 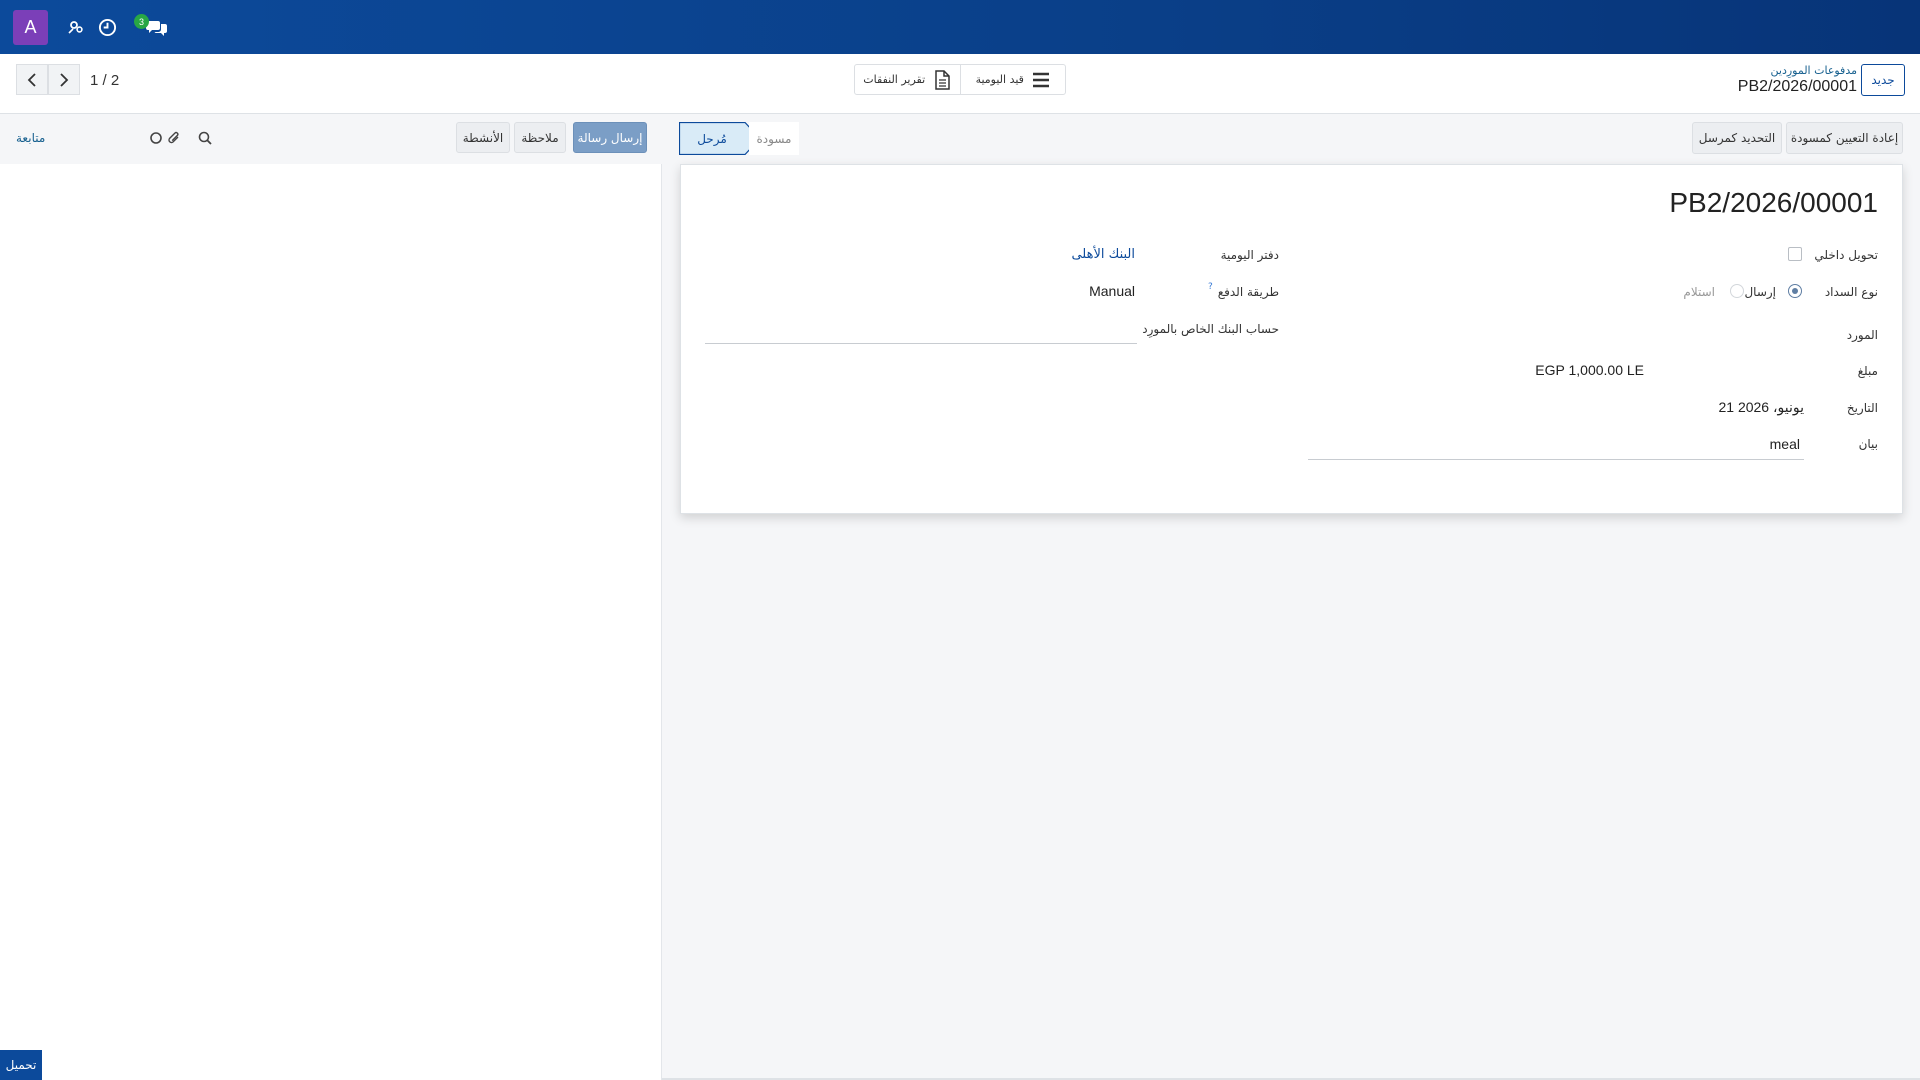 What do you see at coordinates (540, 137) in the screenshot?
I see `log-note-button: ملاحظة` at bounding box center [540, 137].